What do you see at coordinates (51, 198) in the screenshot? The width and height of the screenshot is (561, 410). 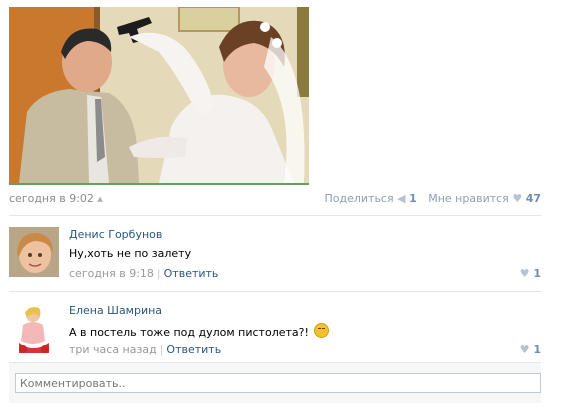 I see `post-time: сегодня в 9:02` at bounding box center [51, 198].